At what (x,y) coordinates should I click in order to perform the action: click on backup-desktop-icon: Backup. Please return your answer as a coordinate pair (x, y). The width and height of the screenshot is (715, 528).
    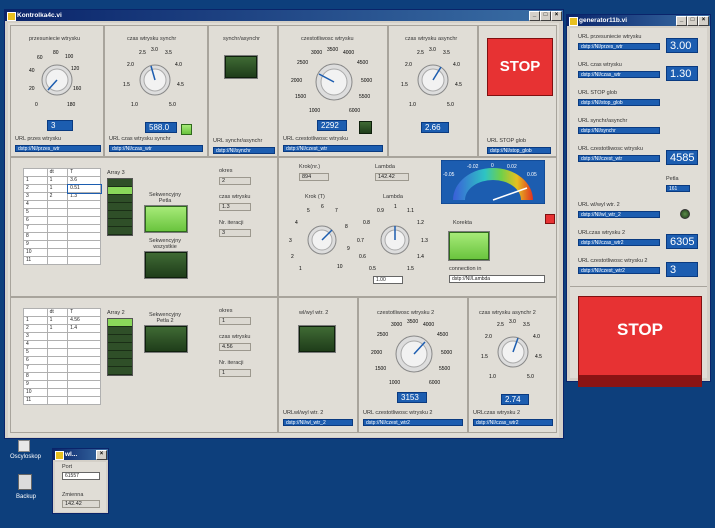
    Looking at the image, I should click on (29, 489).